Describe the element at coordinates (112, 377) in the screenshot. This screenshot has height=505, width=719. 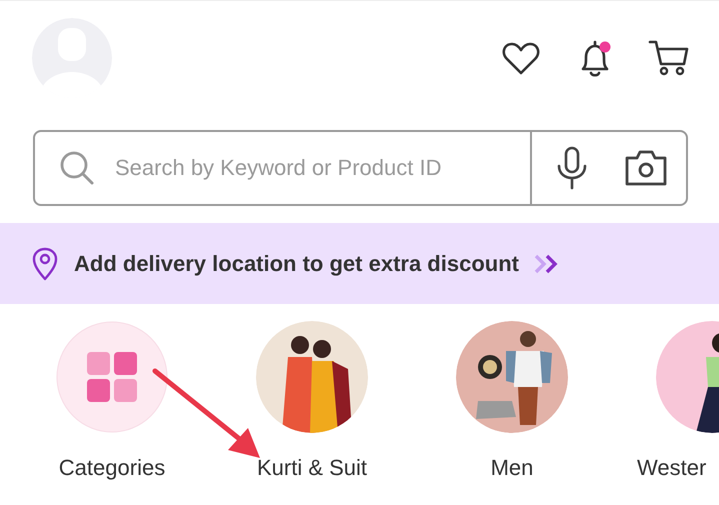
I see `categories-icon` at that location.